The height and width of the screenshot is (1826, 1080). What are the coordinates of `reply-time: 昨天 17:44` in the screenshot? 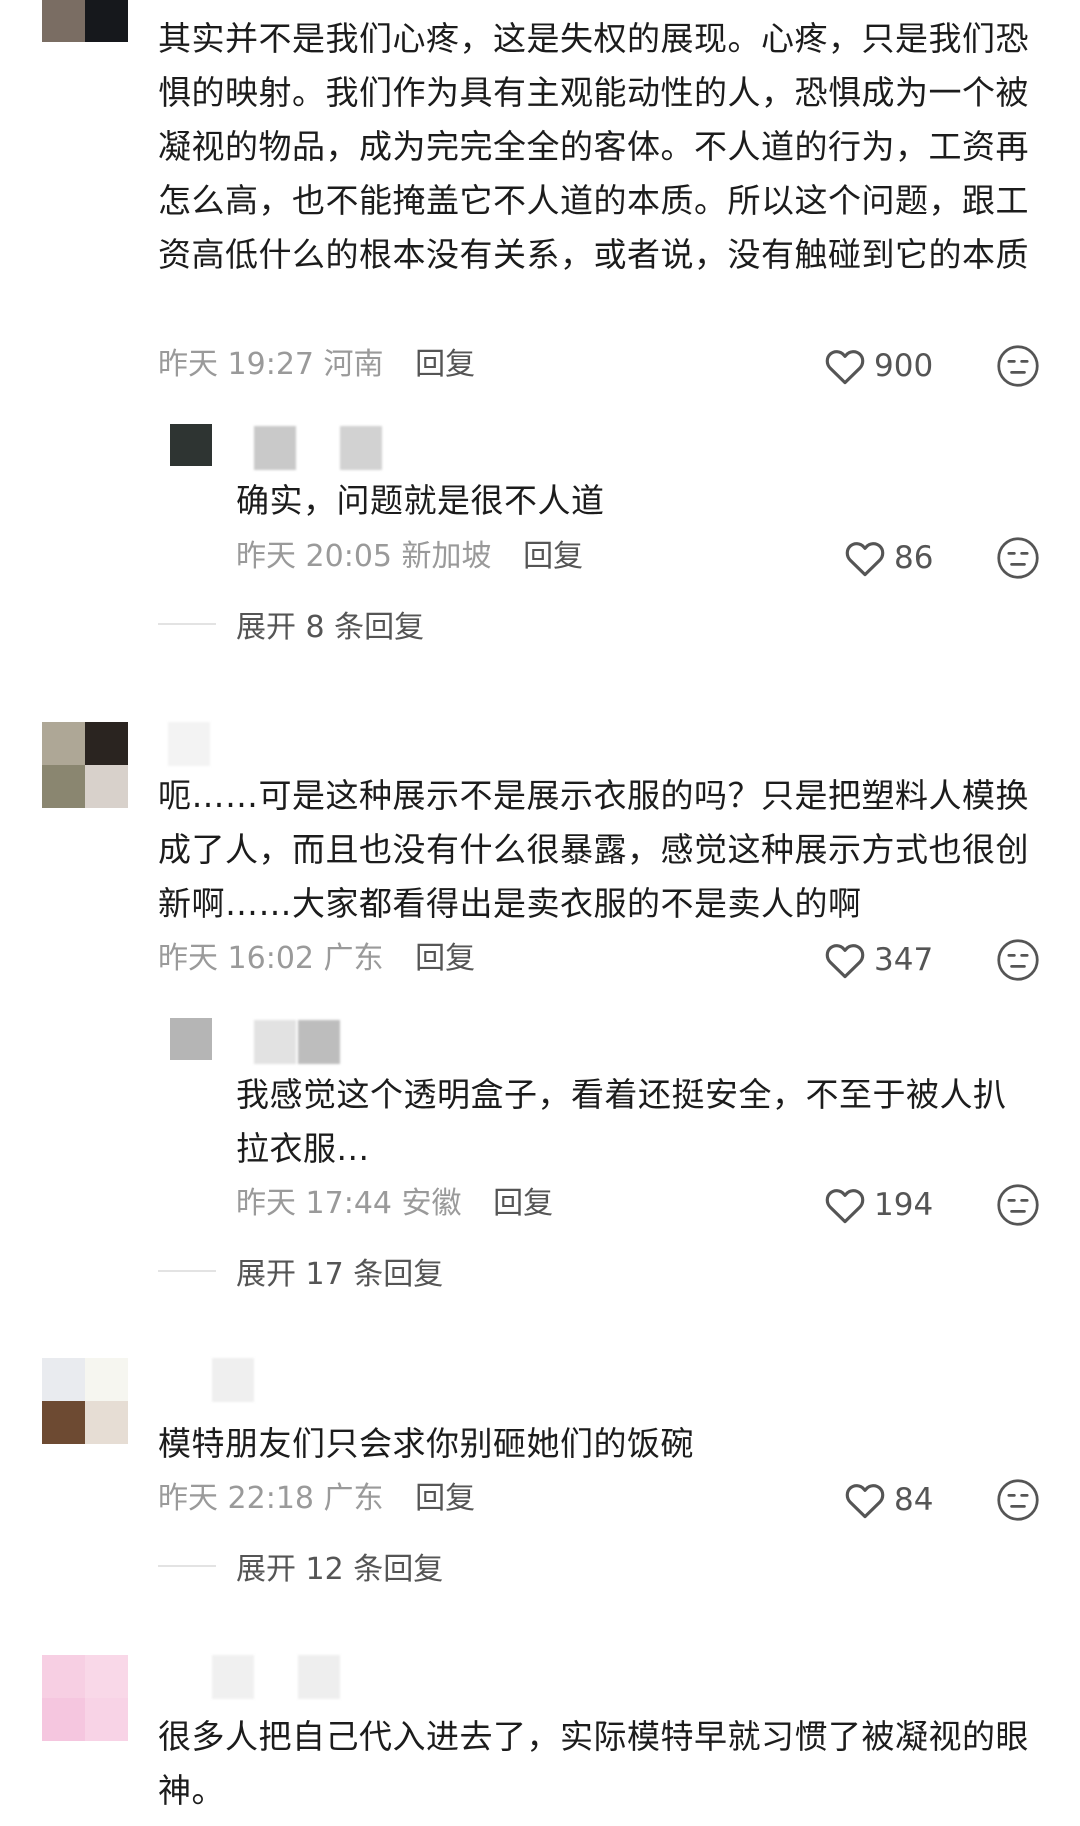 It's located at (314, 1203).